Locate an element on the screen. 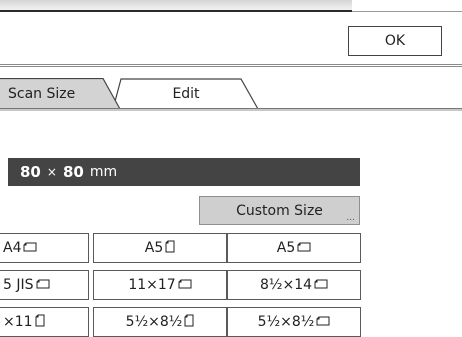  paper-size-row: ×11 5½×8½ 5½×8½ is located at coordinates (231, 322).